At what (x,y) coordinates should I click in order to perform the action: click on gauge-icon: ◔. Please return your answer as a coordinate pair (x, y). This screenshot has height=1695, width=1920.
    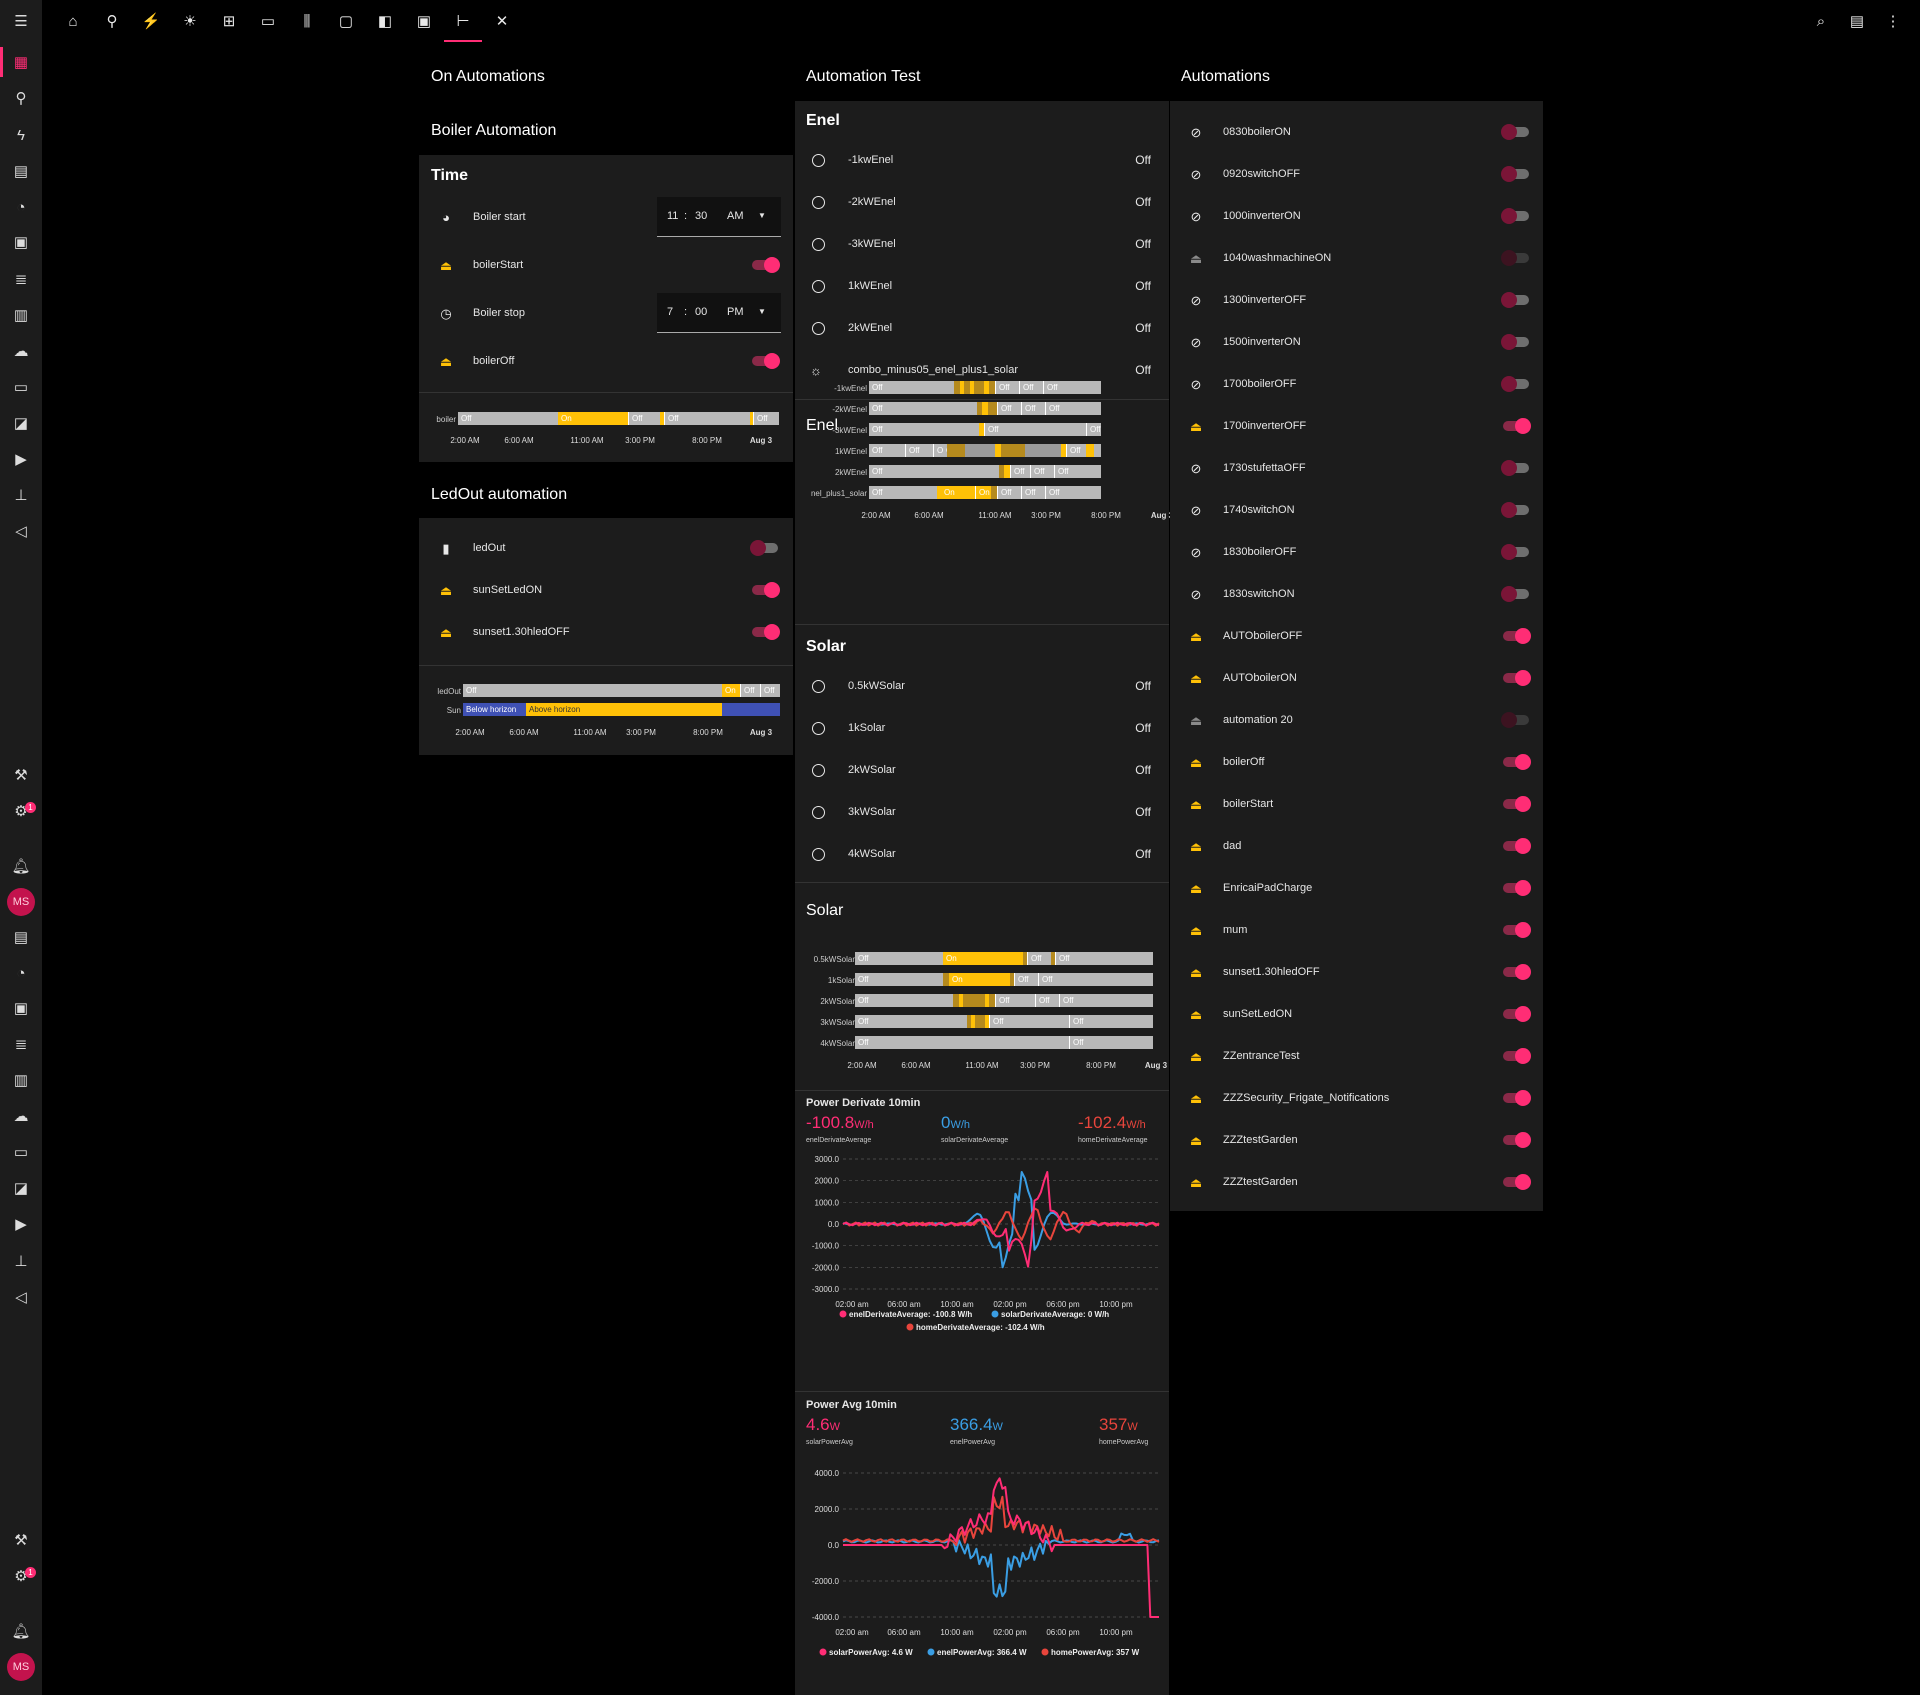
    Looking at the image, I should click on (21, 207).